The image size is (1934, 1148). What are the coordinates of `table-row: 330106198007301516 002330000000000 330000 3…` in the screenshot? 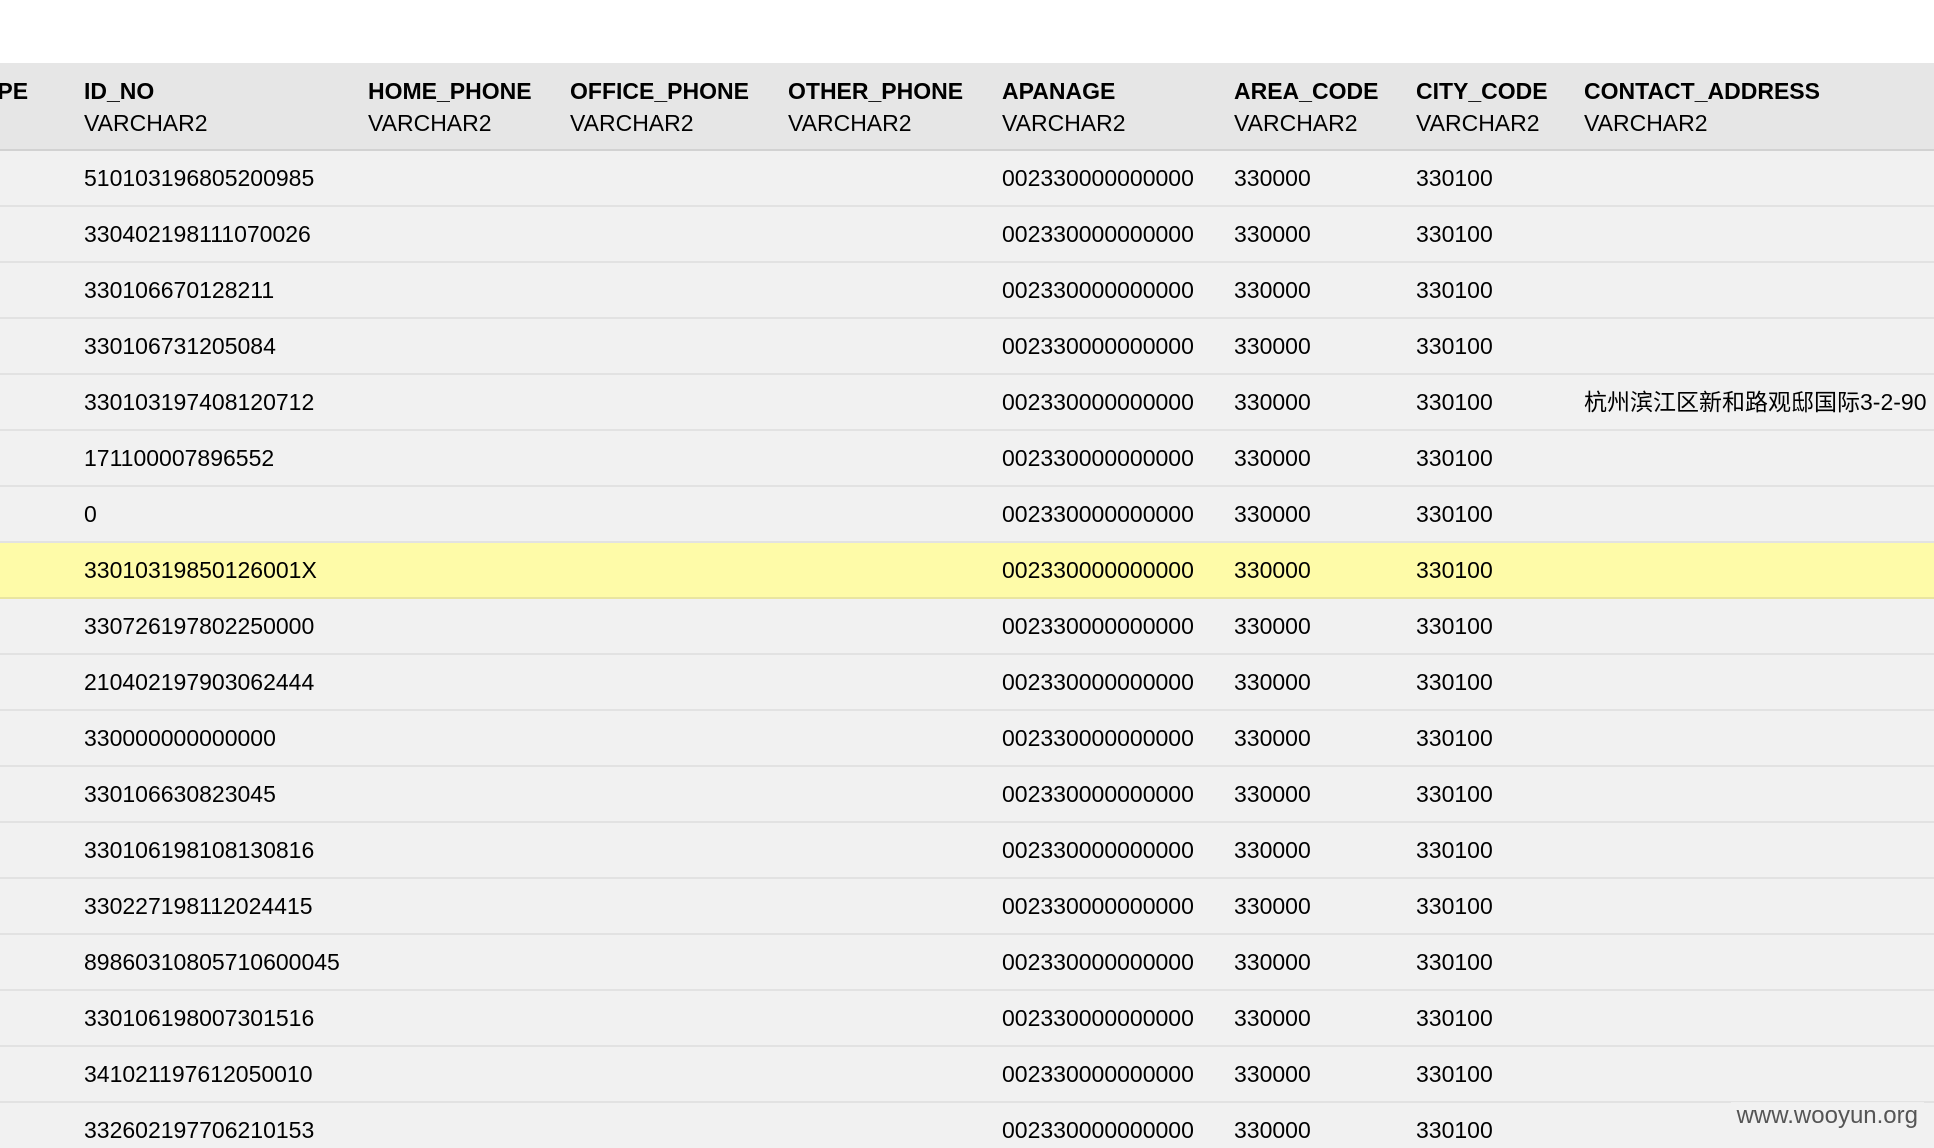 It's located at (967, 1018).